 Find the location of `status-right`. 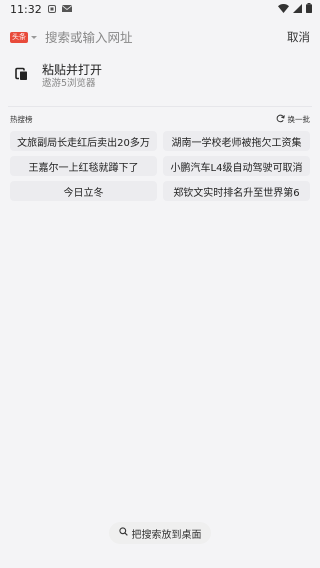

status-right is located at coordinates (295, 9).